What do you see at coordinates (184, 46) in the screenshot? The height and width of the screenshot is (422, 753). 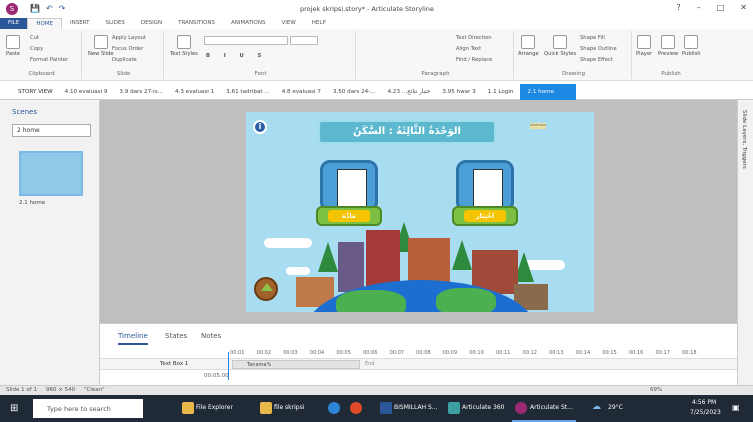 I see `text-styles-button: Text Styles` at bounding box center [184, 46].